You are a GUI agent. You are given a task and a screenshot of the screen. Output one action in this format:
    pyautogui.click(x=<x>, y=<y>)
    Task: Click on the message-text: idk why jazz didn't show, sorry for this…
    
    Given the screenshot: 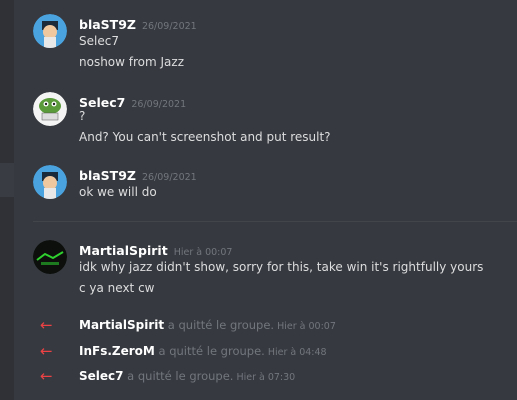 What is the action you would take?
    pyautogui.click(x=281, y=267)
    